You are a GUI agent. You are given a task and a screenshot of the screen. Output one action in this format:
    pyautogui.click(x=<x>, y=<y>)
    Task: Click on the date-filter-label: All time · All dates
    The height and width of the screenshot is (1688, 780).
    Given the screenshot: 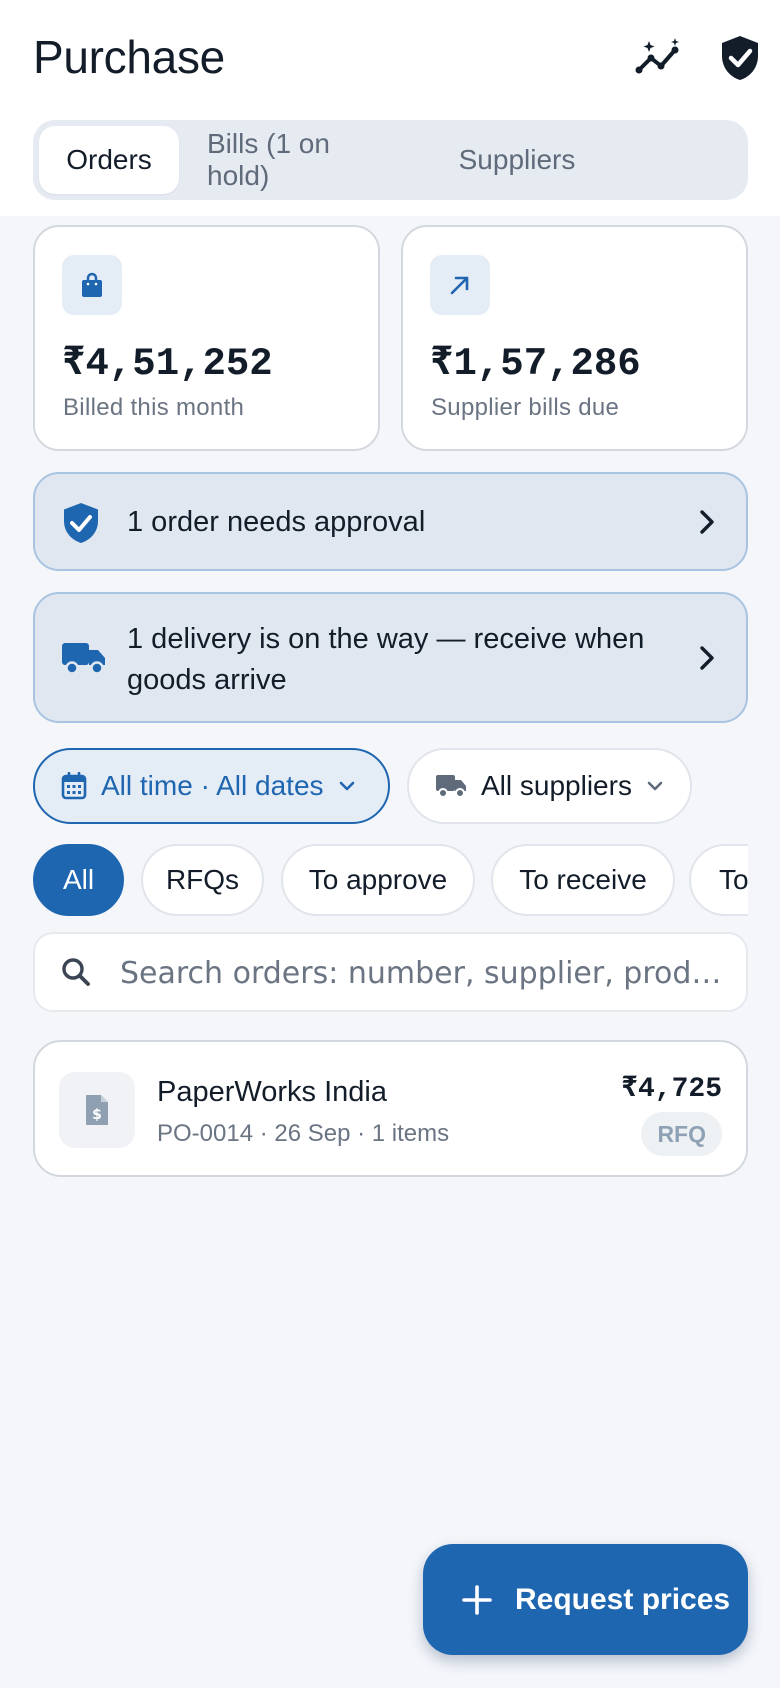 What is the action you would take?
    pyautogui.click(x=212, y=785)
    